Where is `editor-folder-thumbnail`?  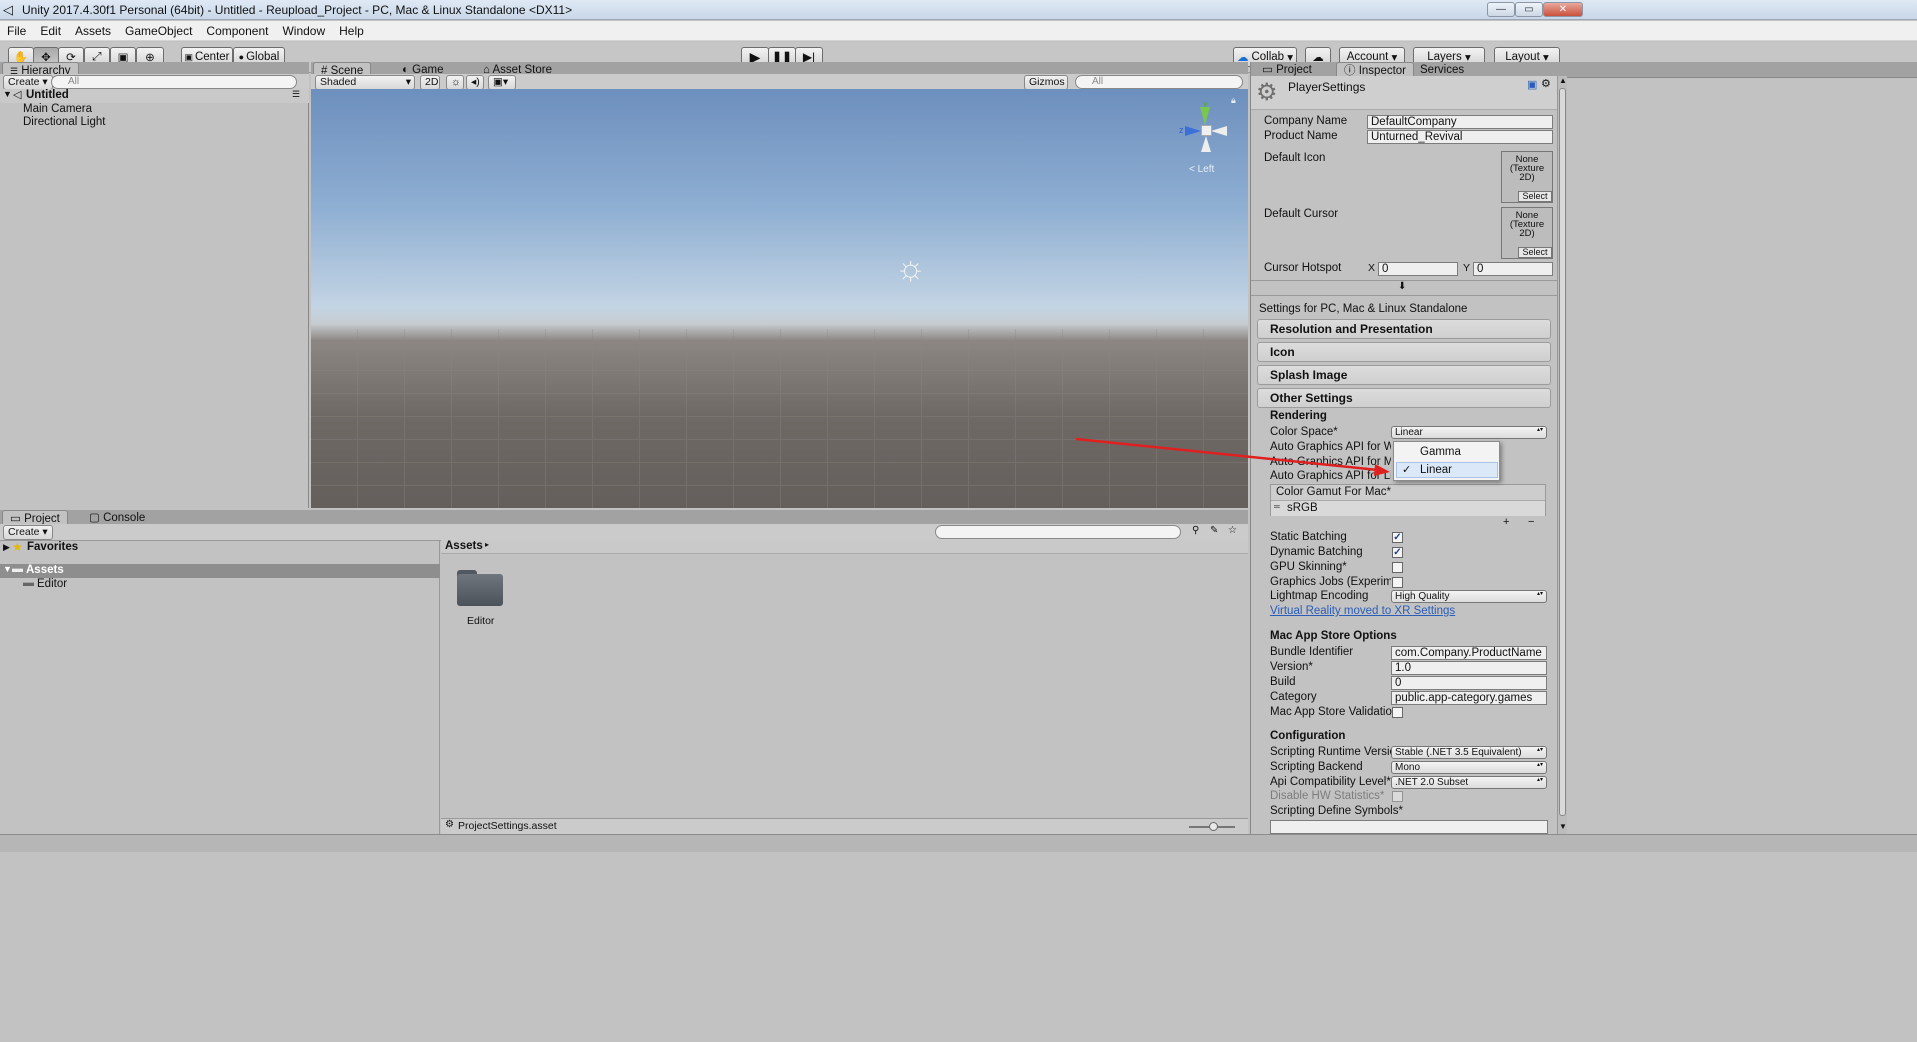 editor-folder-thumbnail is located at coordinates (480, 588).